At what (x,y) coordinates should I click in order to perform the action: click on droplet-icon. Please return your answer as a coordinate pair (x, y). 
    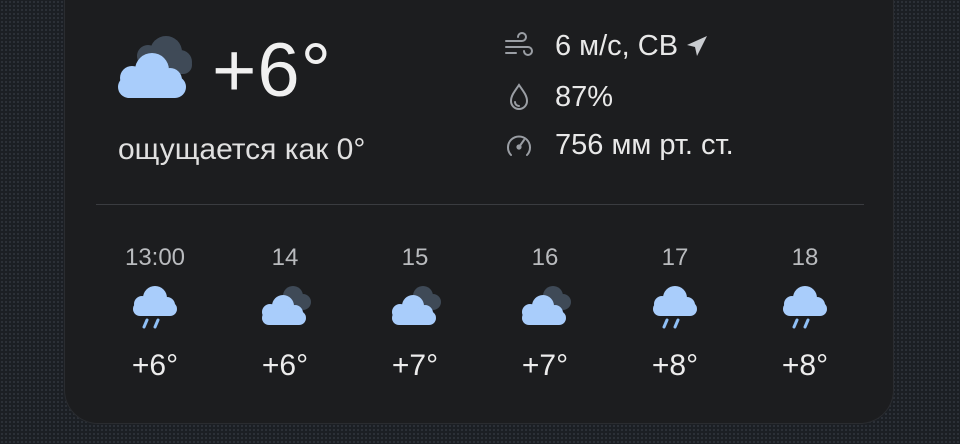
    Looking at the image, I should click on (519, 96).